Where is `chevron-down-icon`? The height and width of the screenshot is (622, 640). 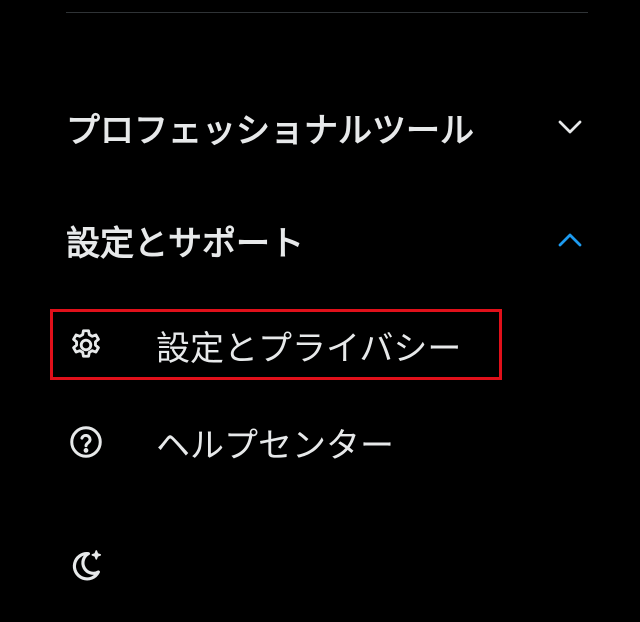 chevron-down-icon is located at coordinates (570, 127).